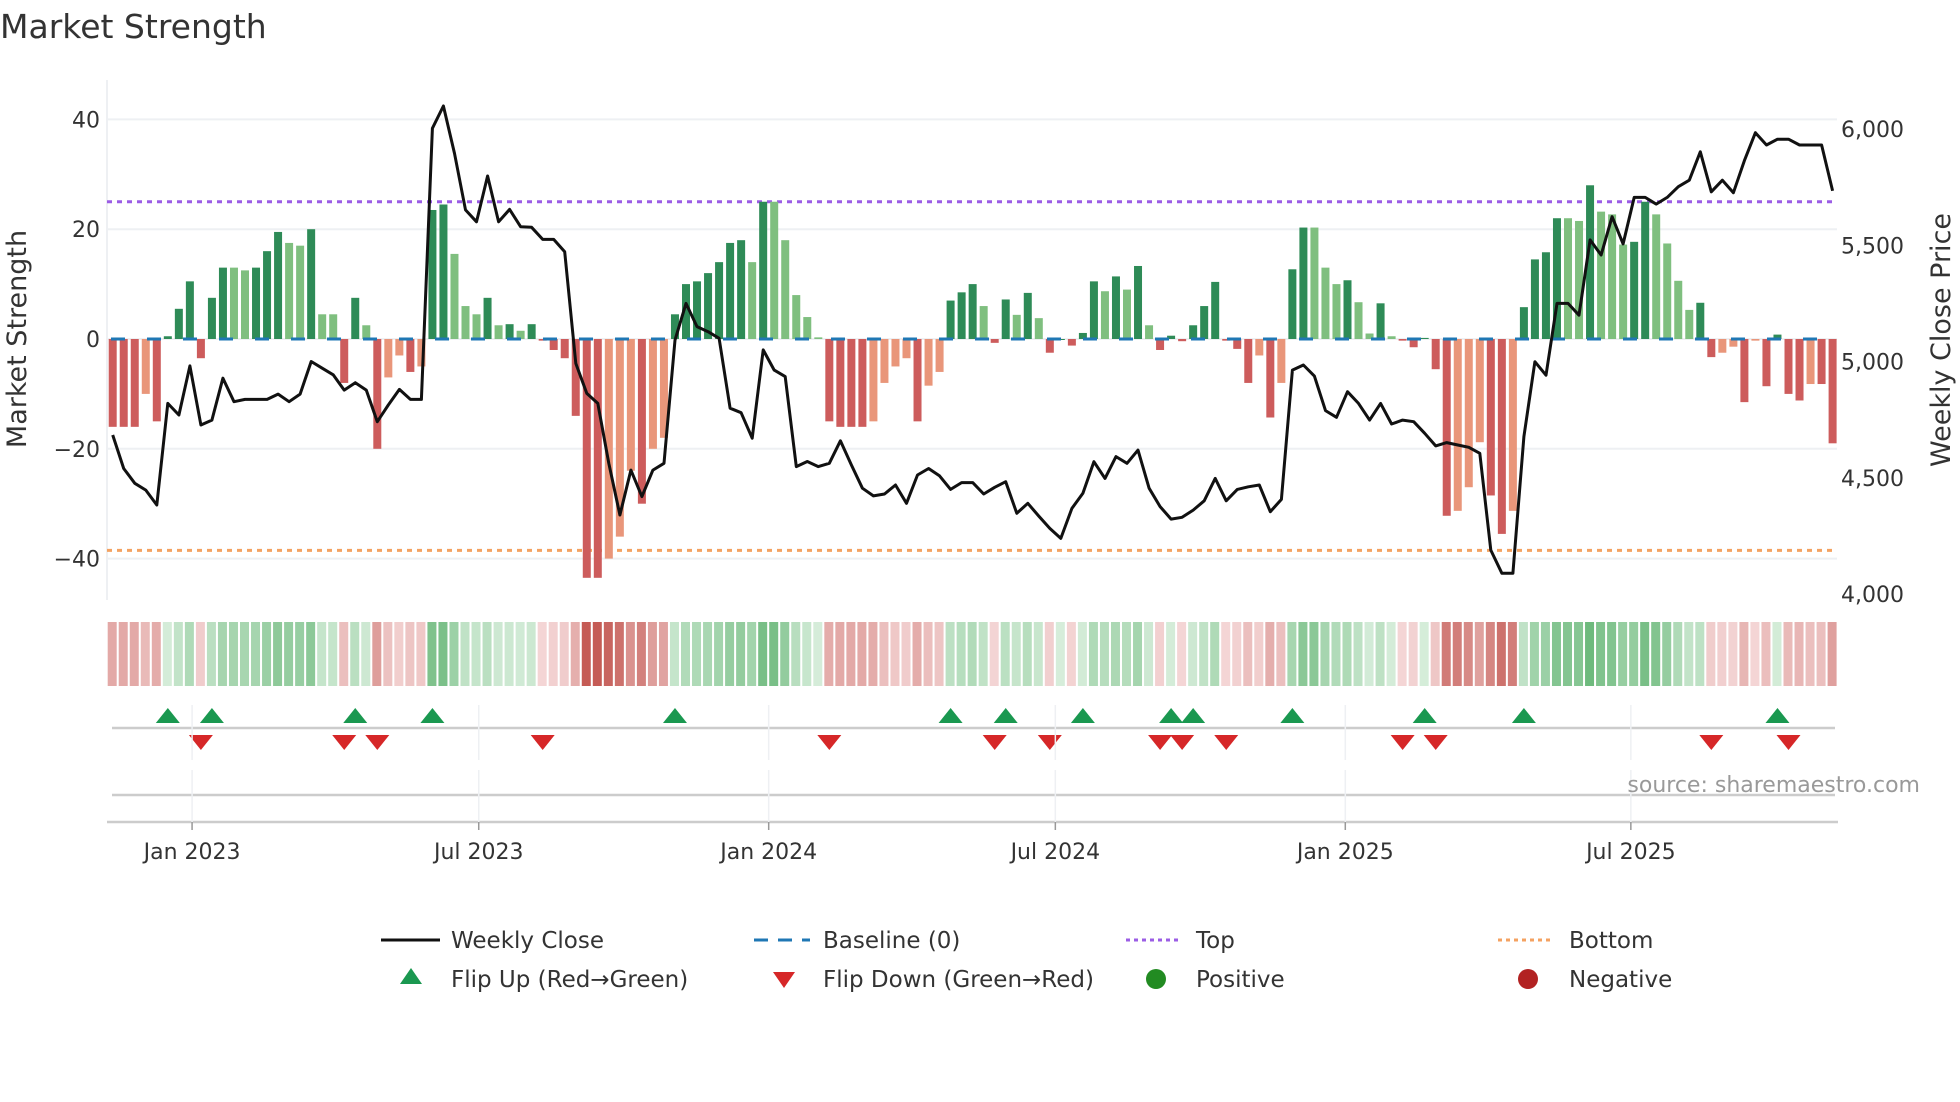  I want to click on y-tick-label: 40, so click(86, 120).